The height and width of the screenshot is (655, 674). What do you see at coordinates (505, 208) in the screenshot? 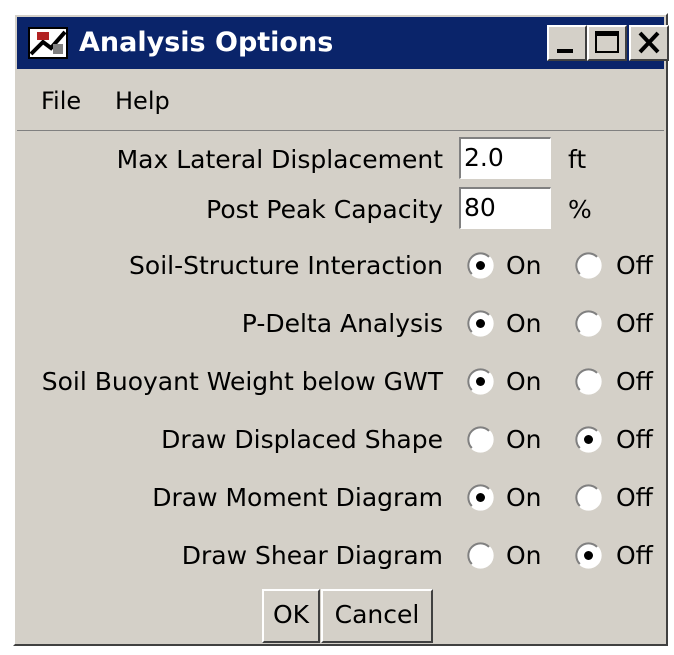
I see `post-peak-capacity-input: 80` at bounding box center [505, 208].